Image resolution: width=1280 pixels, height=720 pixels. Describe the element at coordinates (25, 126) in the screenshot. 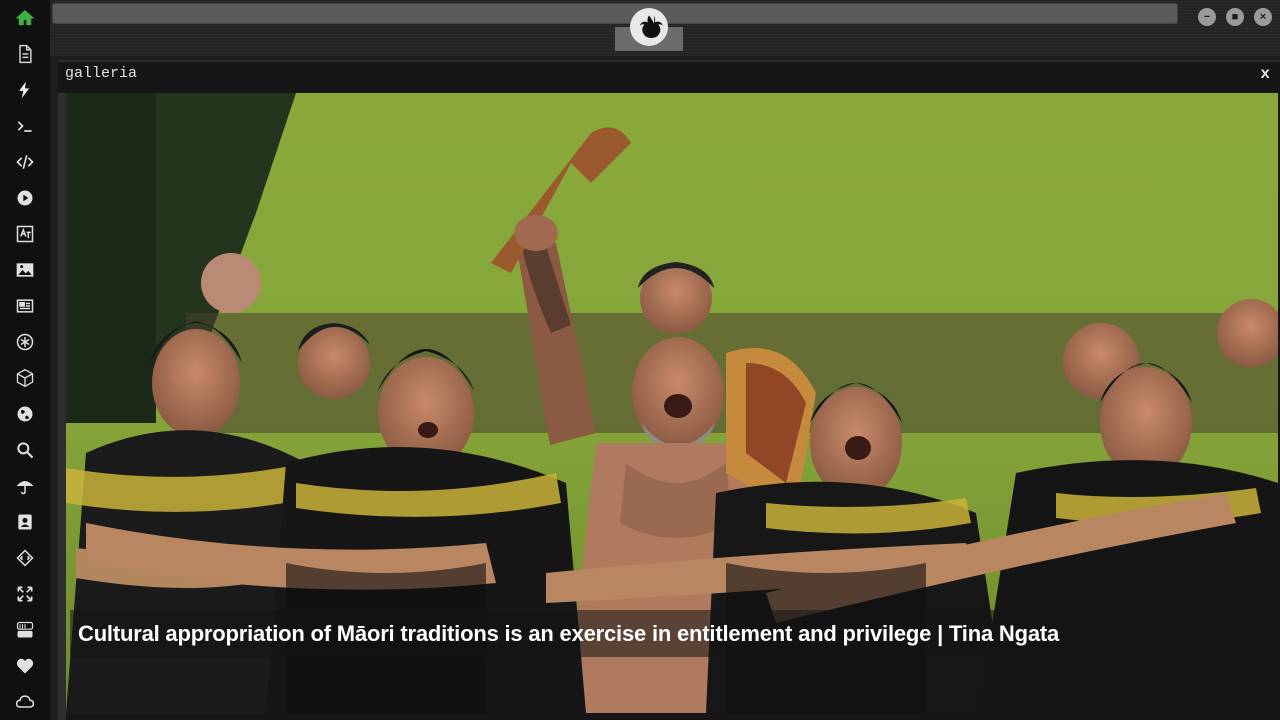

I see `terminal-icon` at that location.